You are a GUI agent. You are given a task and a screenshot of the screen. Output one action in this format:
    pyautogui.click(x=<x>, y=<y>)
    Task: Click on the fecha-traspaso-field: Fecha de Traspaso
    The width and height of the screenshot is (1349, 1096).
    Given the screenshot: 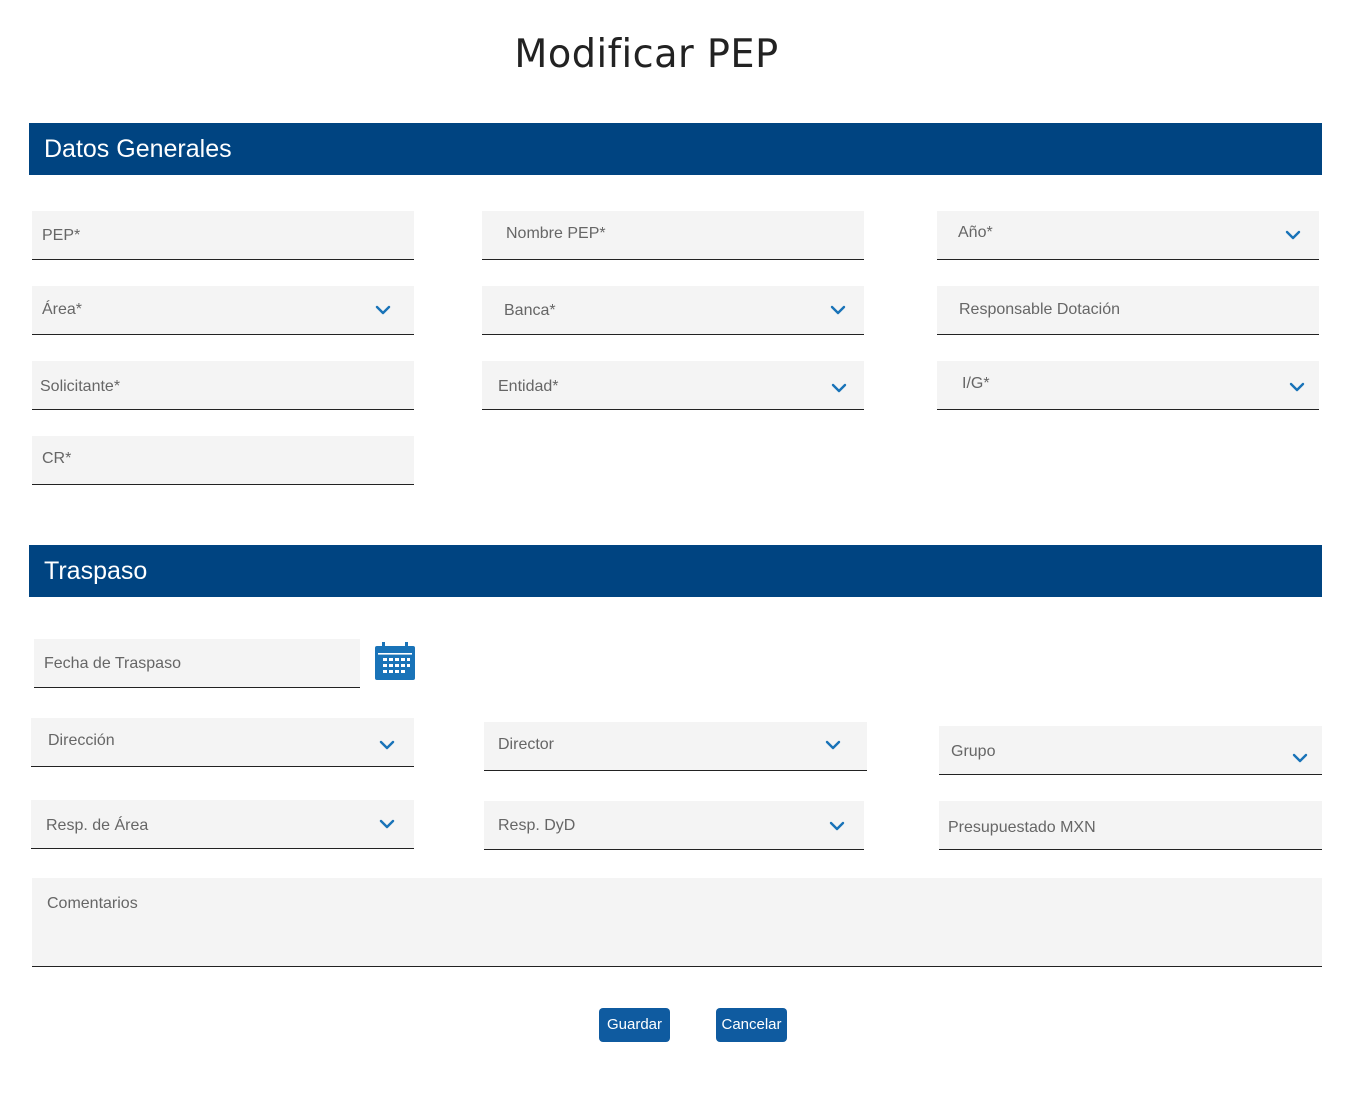 What is the action you would take?
    pyautogui.click(x=197, y=663)
    